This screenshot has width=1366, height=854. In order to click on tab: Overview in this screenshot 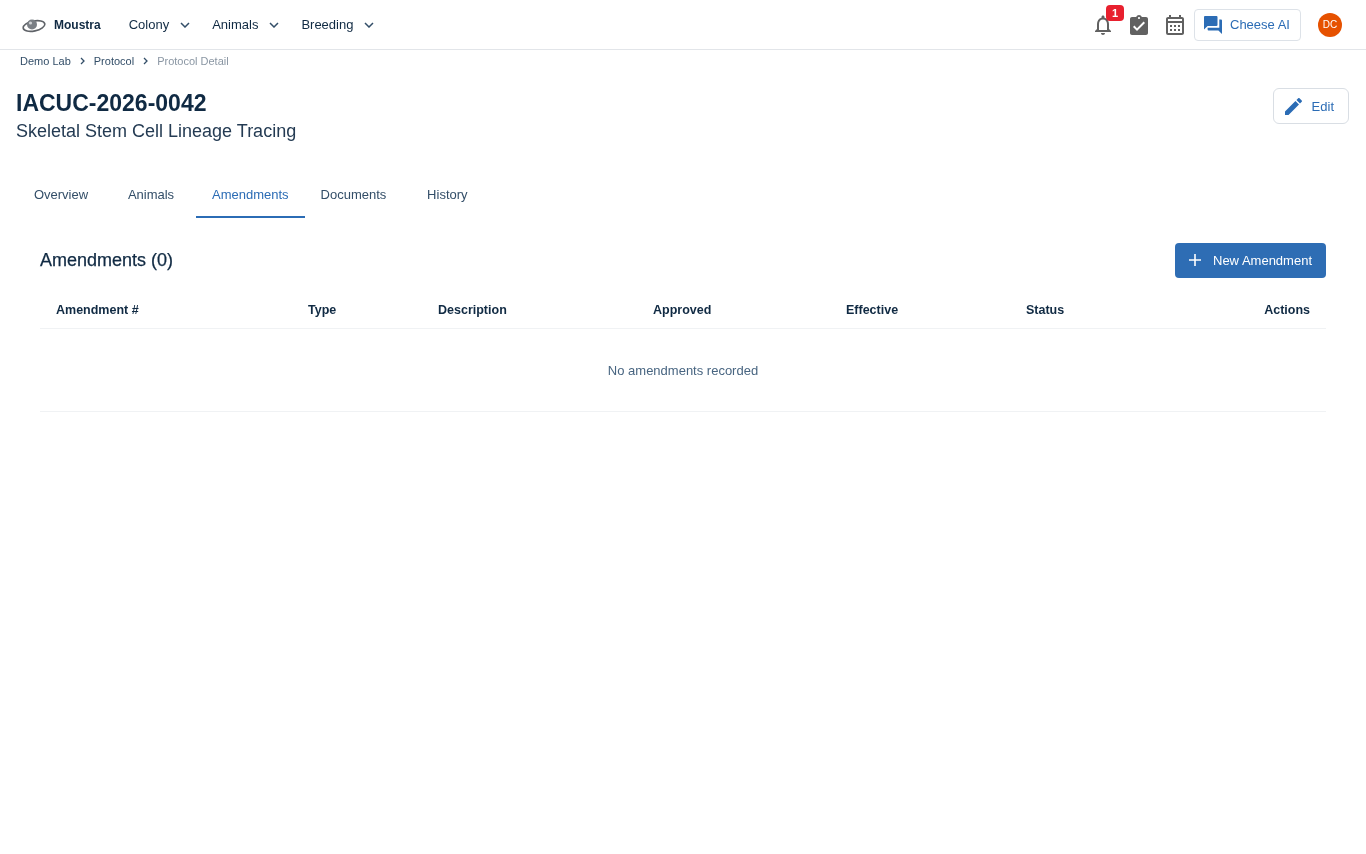, I will do `click(61, 194)`.